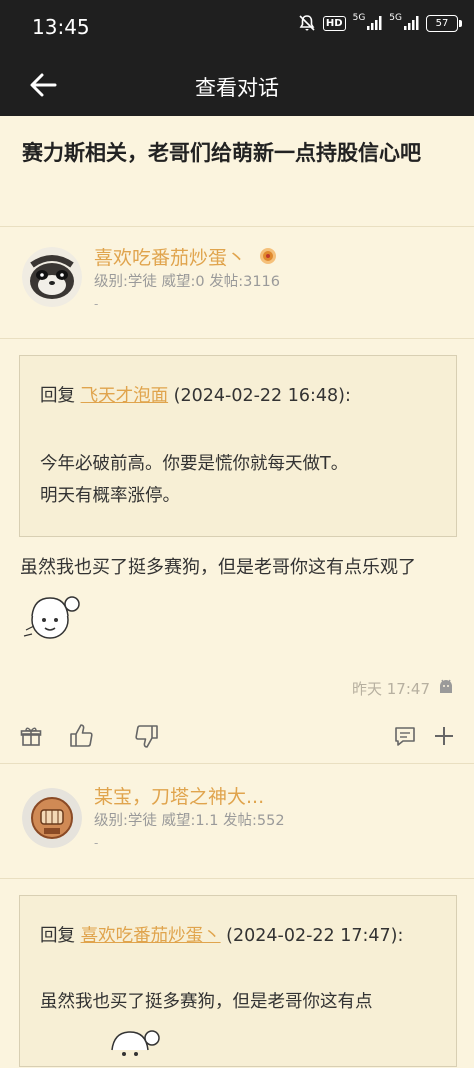 Image resolution: width=474 pixels, height=1068 pixels. Describe the element at coordinates (446, 689) in the screenshot. I see `android-icon` at that location.